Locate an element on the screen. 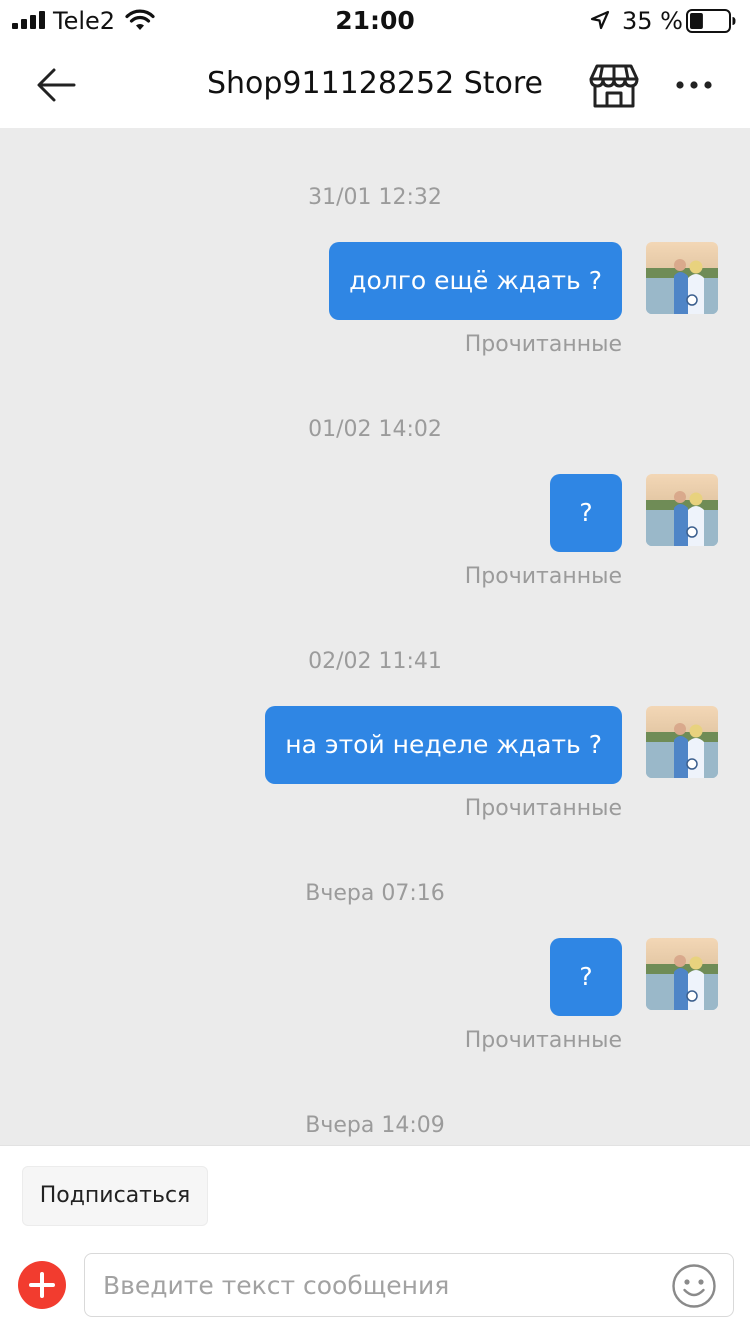  bottom-bar: Подписаться is located at coordinates (375, 1240).